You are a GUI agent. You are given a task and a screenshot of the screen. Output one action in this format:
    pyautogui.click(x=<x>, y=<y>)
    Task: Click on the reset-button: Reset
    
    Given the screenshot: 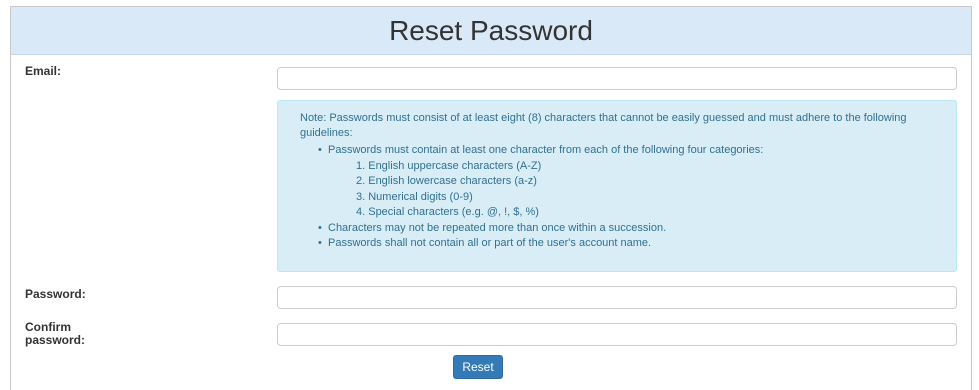 What is the action you would take?
    pyautogui.click(x=478, y=367)
    